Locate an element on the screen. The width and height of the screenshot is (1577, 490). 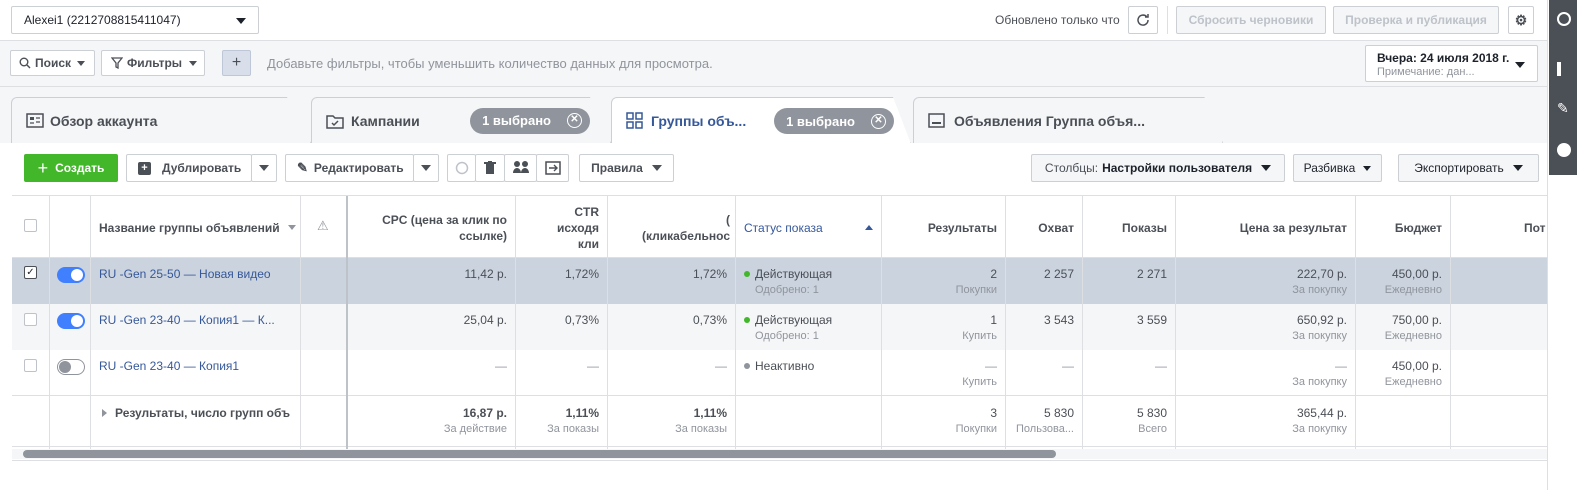
dashboard-icon is located at coordinates (35, 120).